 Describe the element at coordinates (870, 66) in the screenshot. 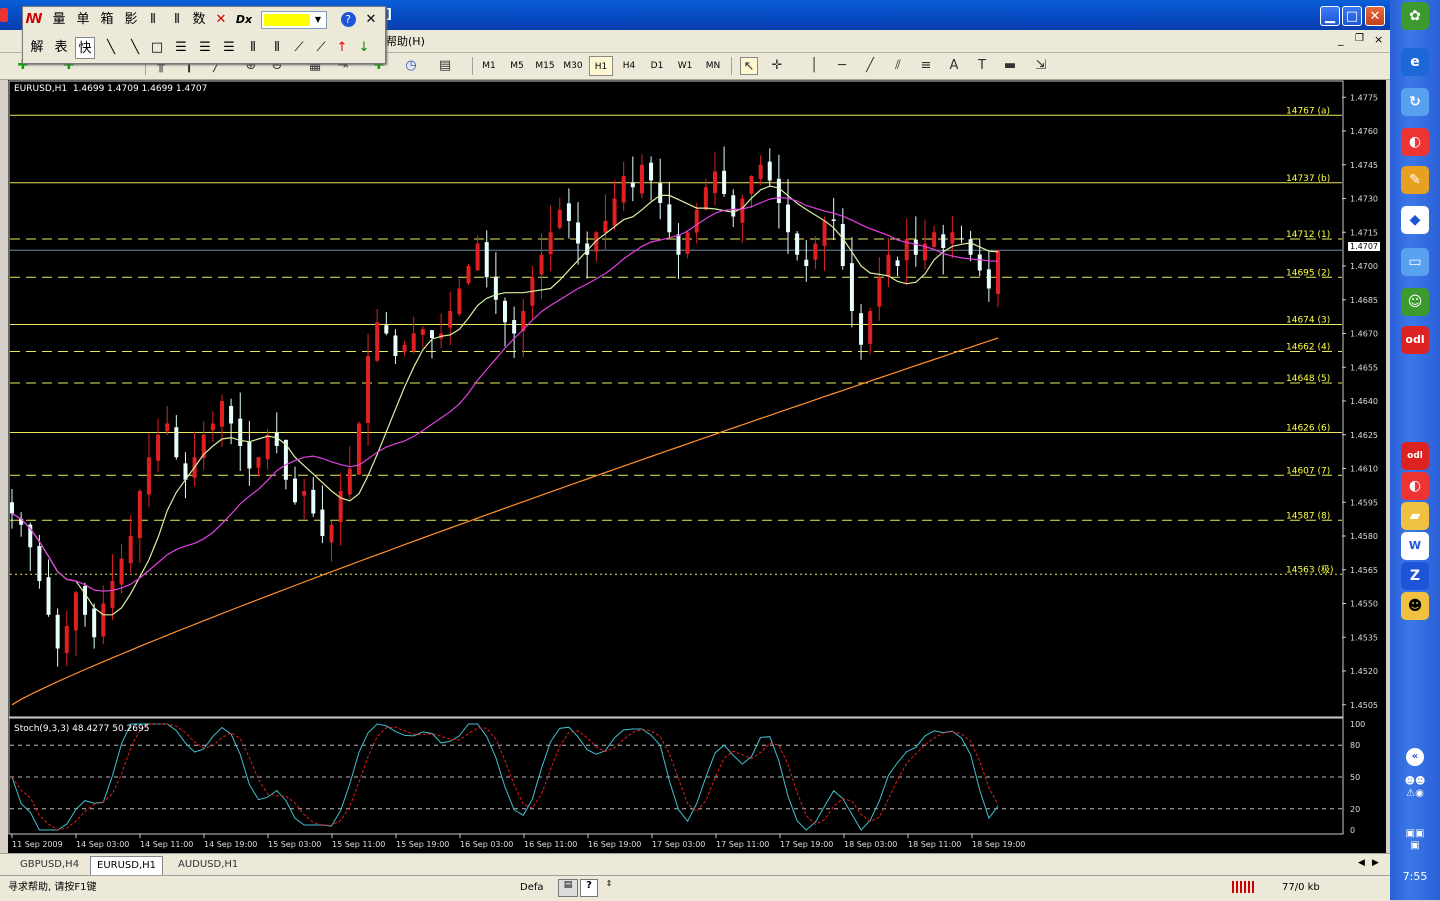

I see `trendline-icon: ╱` at that location.